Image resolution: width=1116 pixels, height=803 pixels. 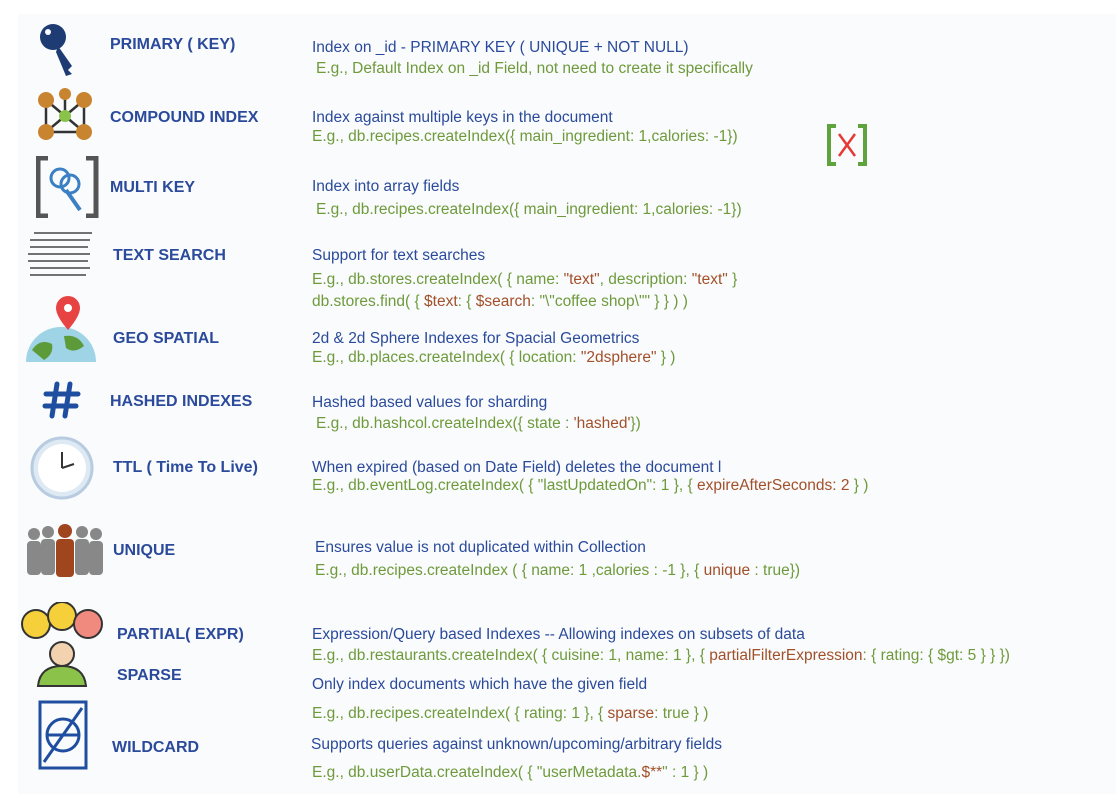 What do you see at coordinates (445, 423) in the screenshot?
I see `code-text: E.g., db.hashcol.createIndex({ state :` at bounding box center [445, 423].